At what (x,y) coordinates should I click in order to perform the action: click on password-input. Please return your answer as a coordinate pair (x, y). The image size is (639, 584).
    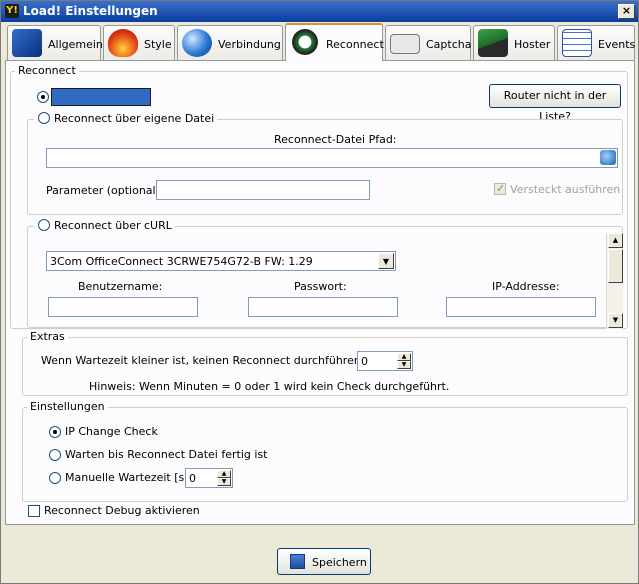
    Looking at the image, I should click on (323, 307).